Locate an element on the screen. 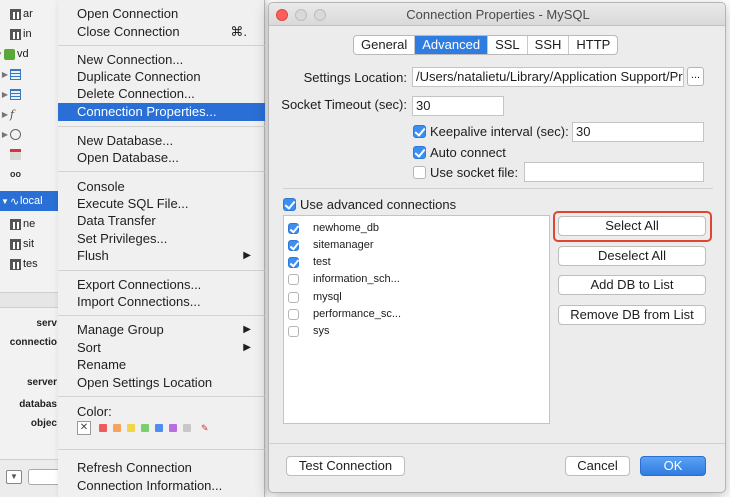 The height and width of the screenshot is (497, 730). keepalive-checkbox-row: Keepalive interval (sec): is located at coordinates (491, 131).